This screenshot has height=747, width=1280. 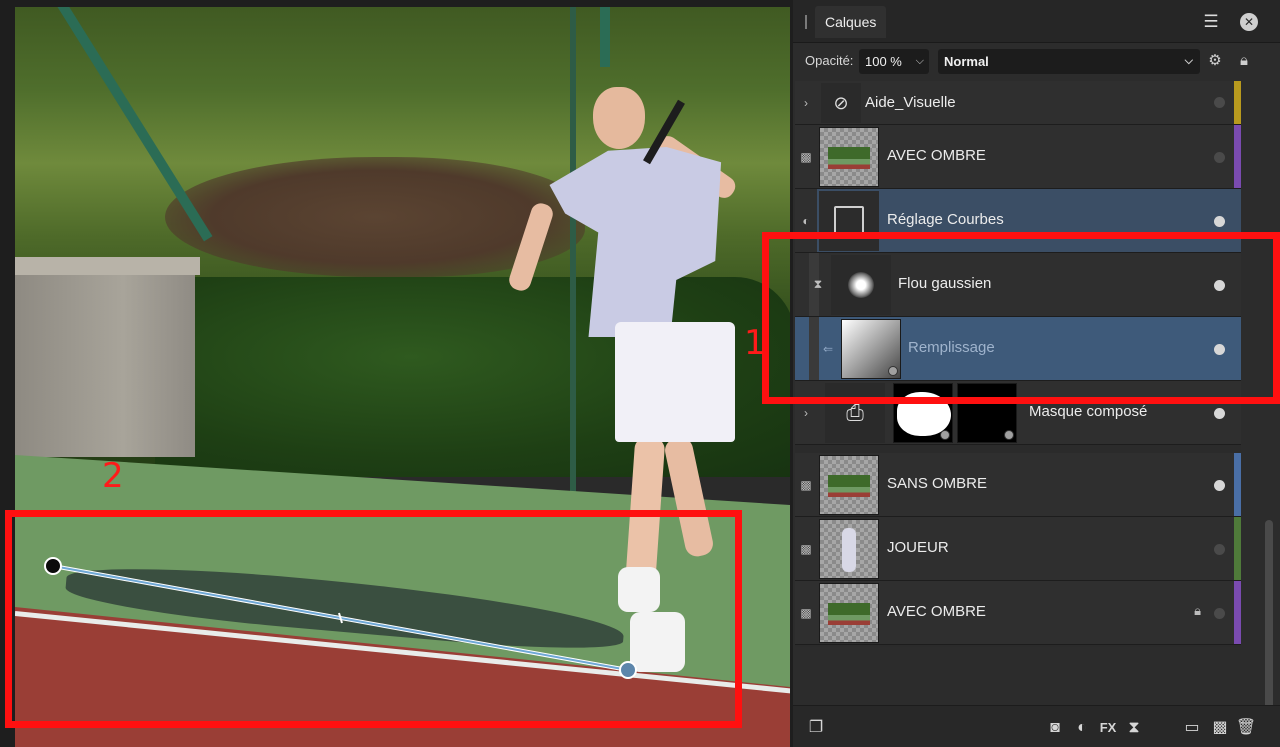 What do you see at coordinates (113, 476) in the screenshot?
I see `annotation-number-2: 2` at bounding box center [113, 476].